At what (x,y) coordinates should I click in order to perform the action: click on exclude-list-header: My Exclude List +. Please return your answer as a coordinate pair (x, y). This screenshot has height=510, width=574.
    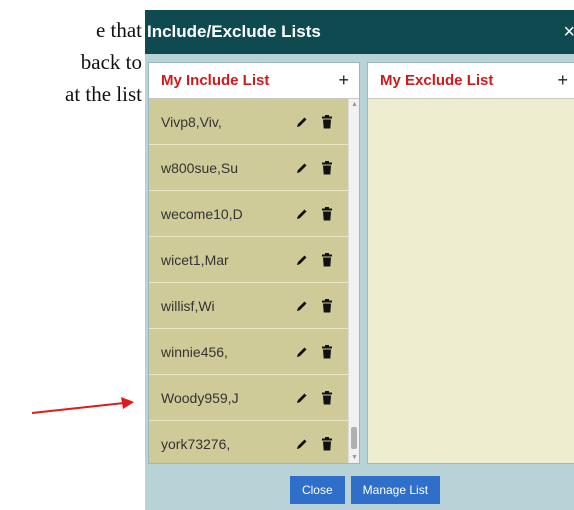
    Looking at the image, I should click on (471, 81).